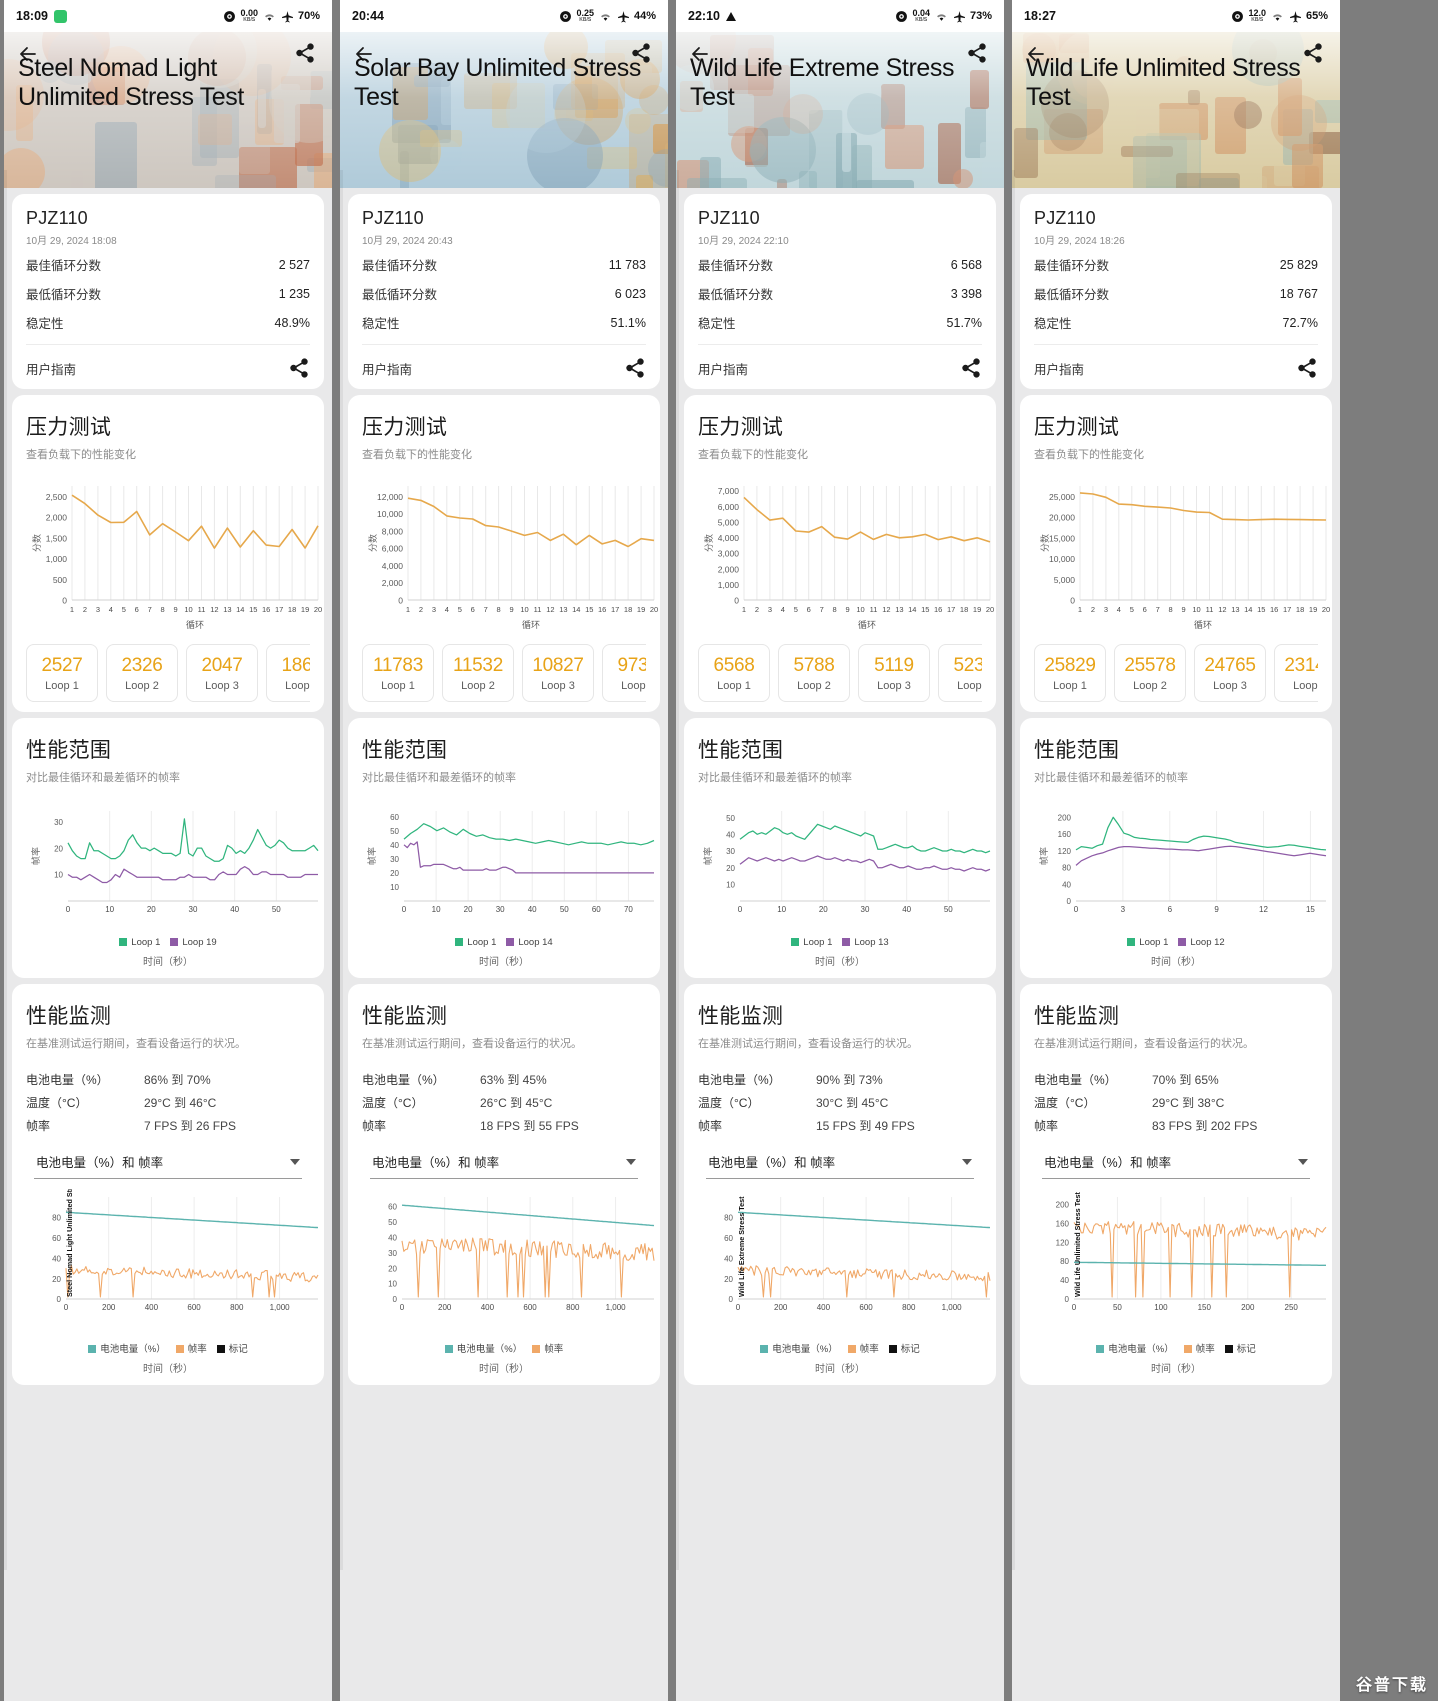  Describe the element at coordinates (1316, 16) in the screenshot. I see `battery-percent: 65%` at that location.